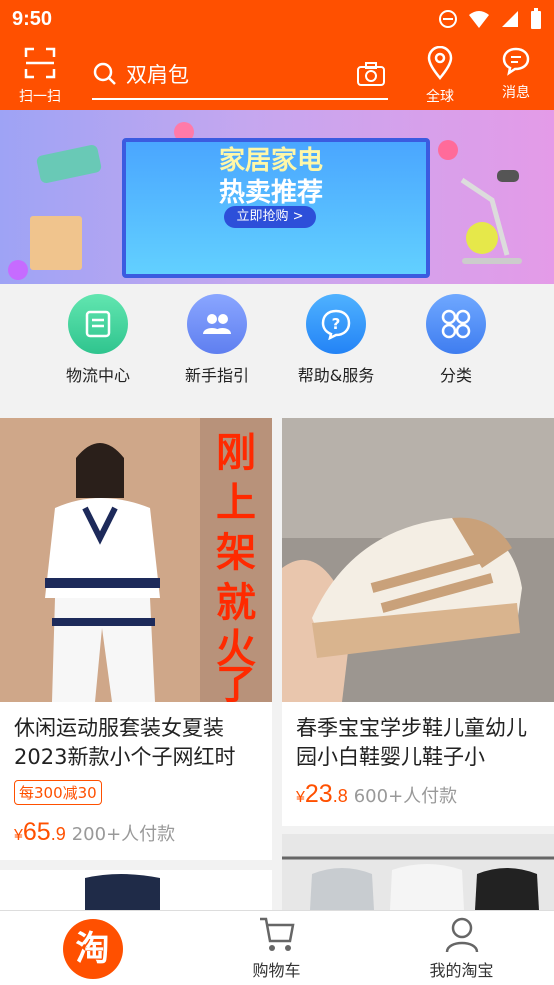  I want to click on location-icon, so click(440, 62).